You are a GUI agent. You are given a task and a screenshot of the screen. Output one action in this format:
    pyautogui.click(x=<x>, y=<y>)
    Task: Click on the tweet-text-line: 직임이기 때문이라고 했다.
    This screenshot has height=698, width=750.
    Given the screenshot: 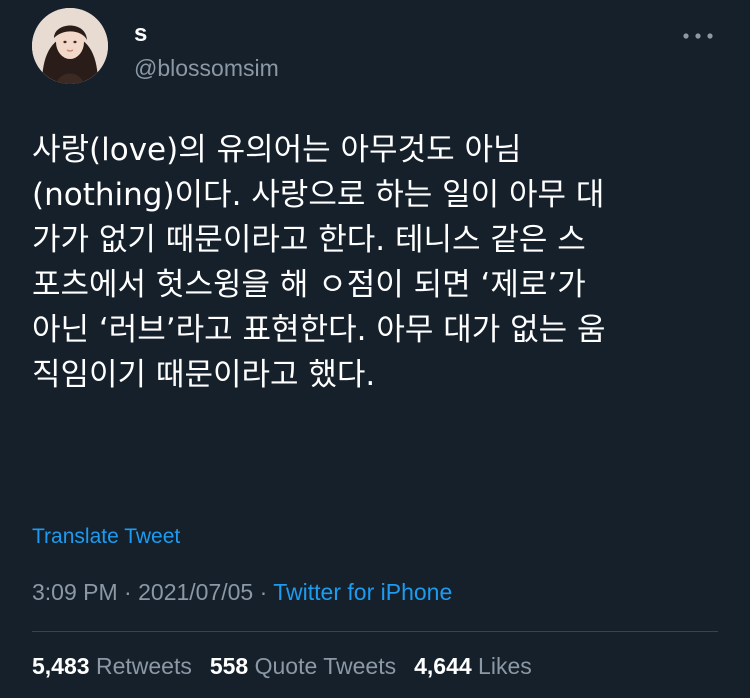 What is the action you would take?
    pyautogui.click(x=204, y=375)
    